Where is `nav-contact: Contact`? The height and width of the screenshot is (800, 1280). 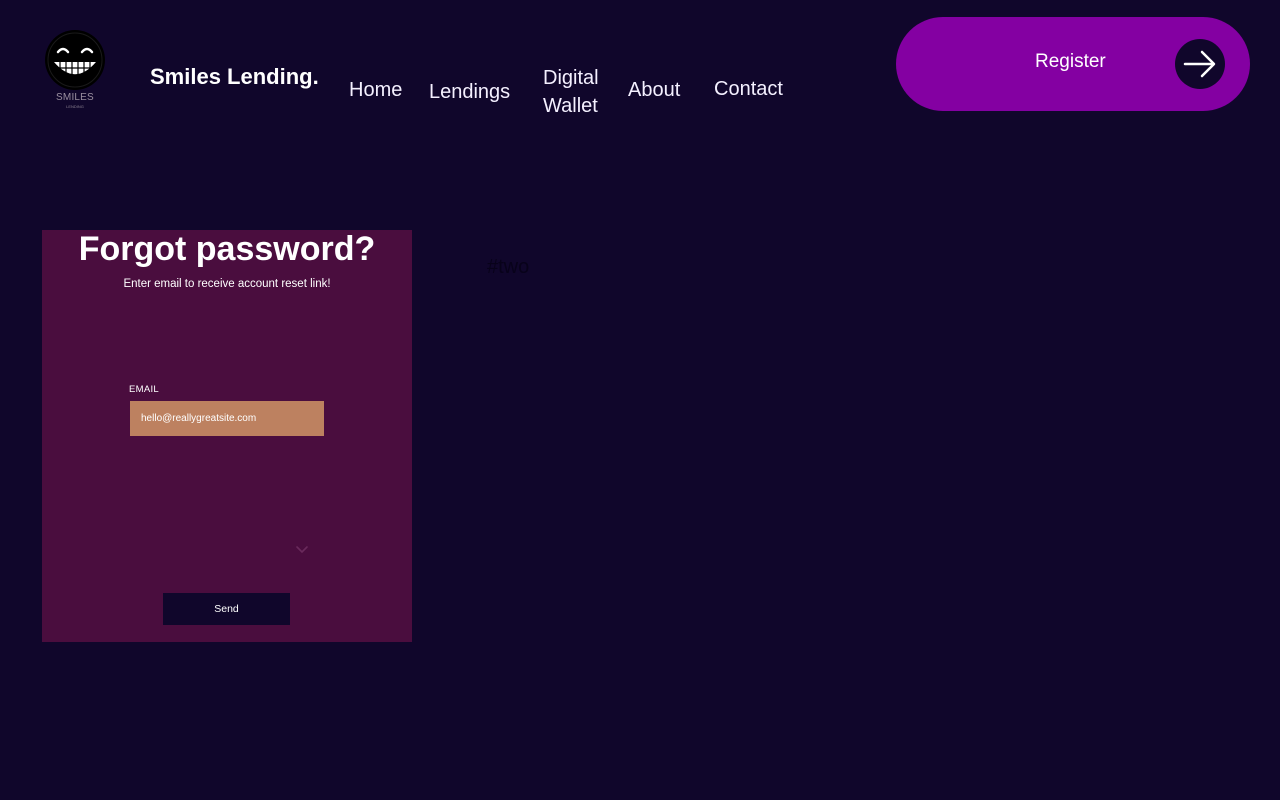 nav-contact: Contact is located at coordinates (748, 89).